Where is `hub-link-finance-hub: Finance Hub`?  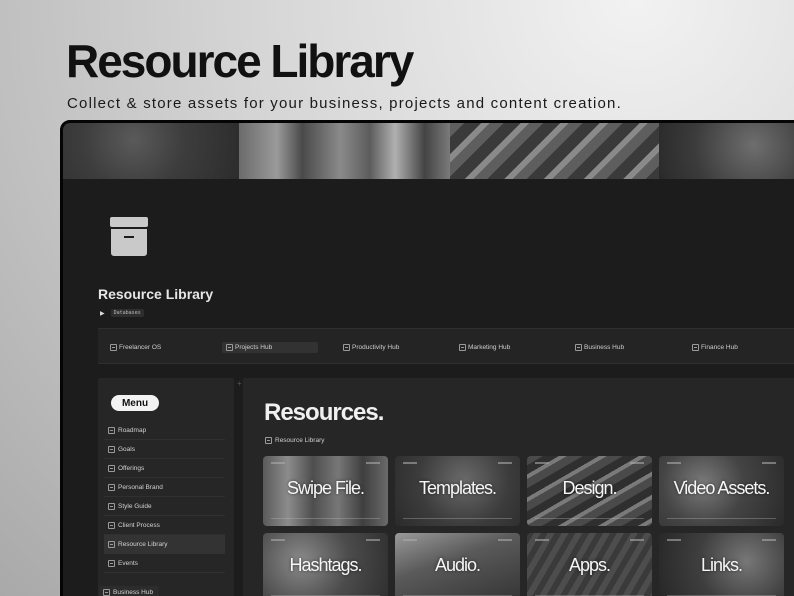
hub-link-finance-hub: Finance Hub is located at coordinates (715, 347).